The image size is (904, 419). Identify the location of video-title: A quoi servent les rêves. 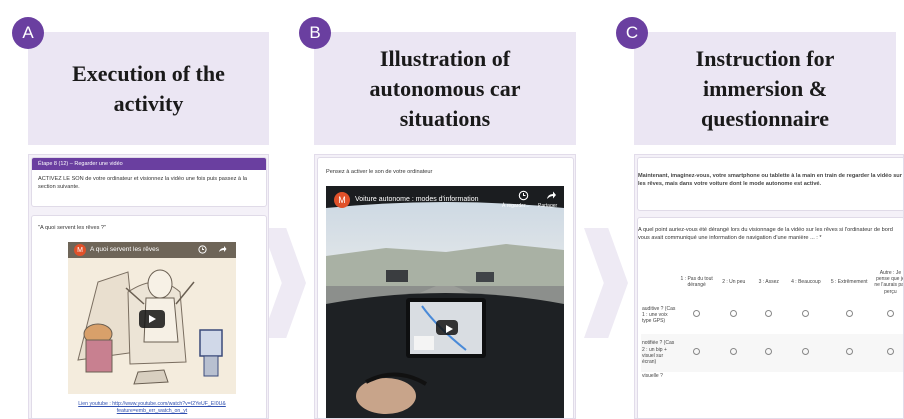
(125, 249).